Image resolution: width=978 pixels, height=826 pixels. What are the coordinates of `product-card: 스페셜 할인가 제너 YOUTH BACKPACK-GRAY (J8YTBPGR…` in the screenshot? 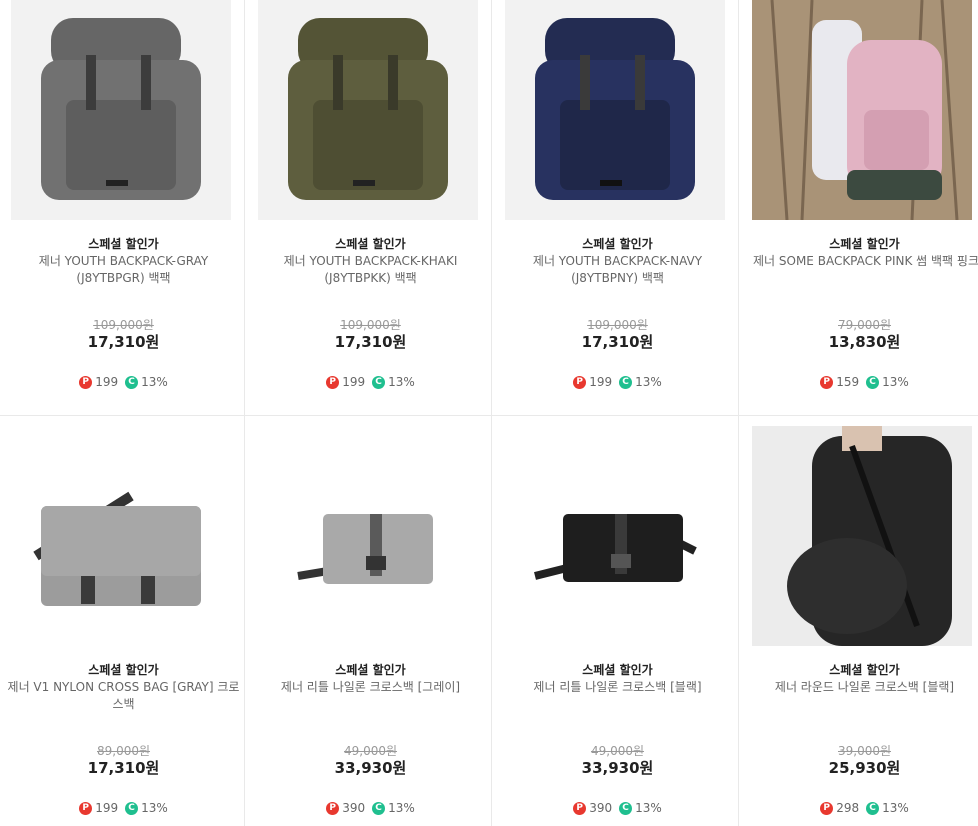 It's located at (123, 207).